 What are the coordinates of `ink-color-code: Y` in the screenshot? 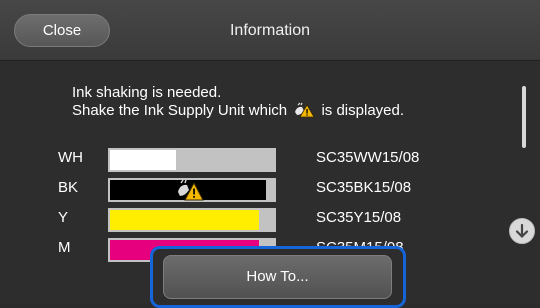 It's located at (63, 217).